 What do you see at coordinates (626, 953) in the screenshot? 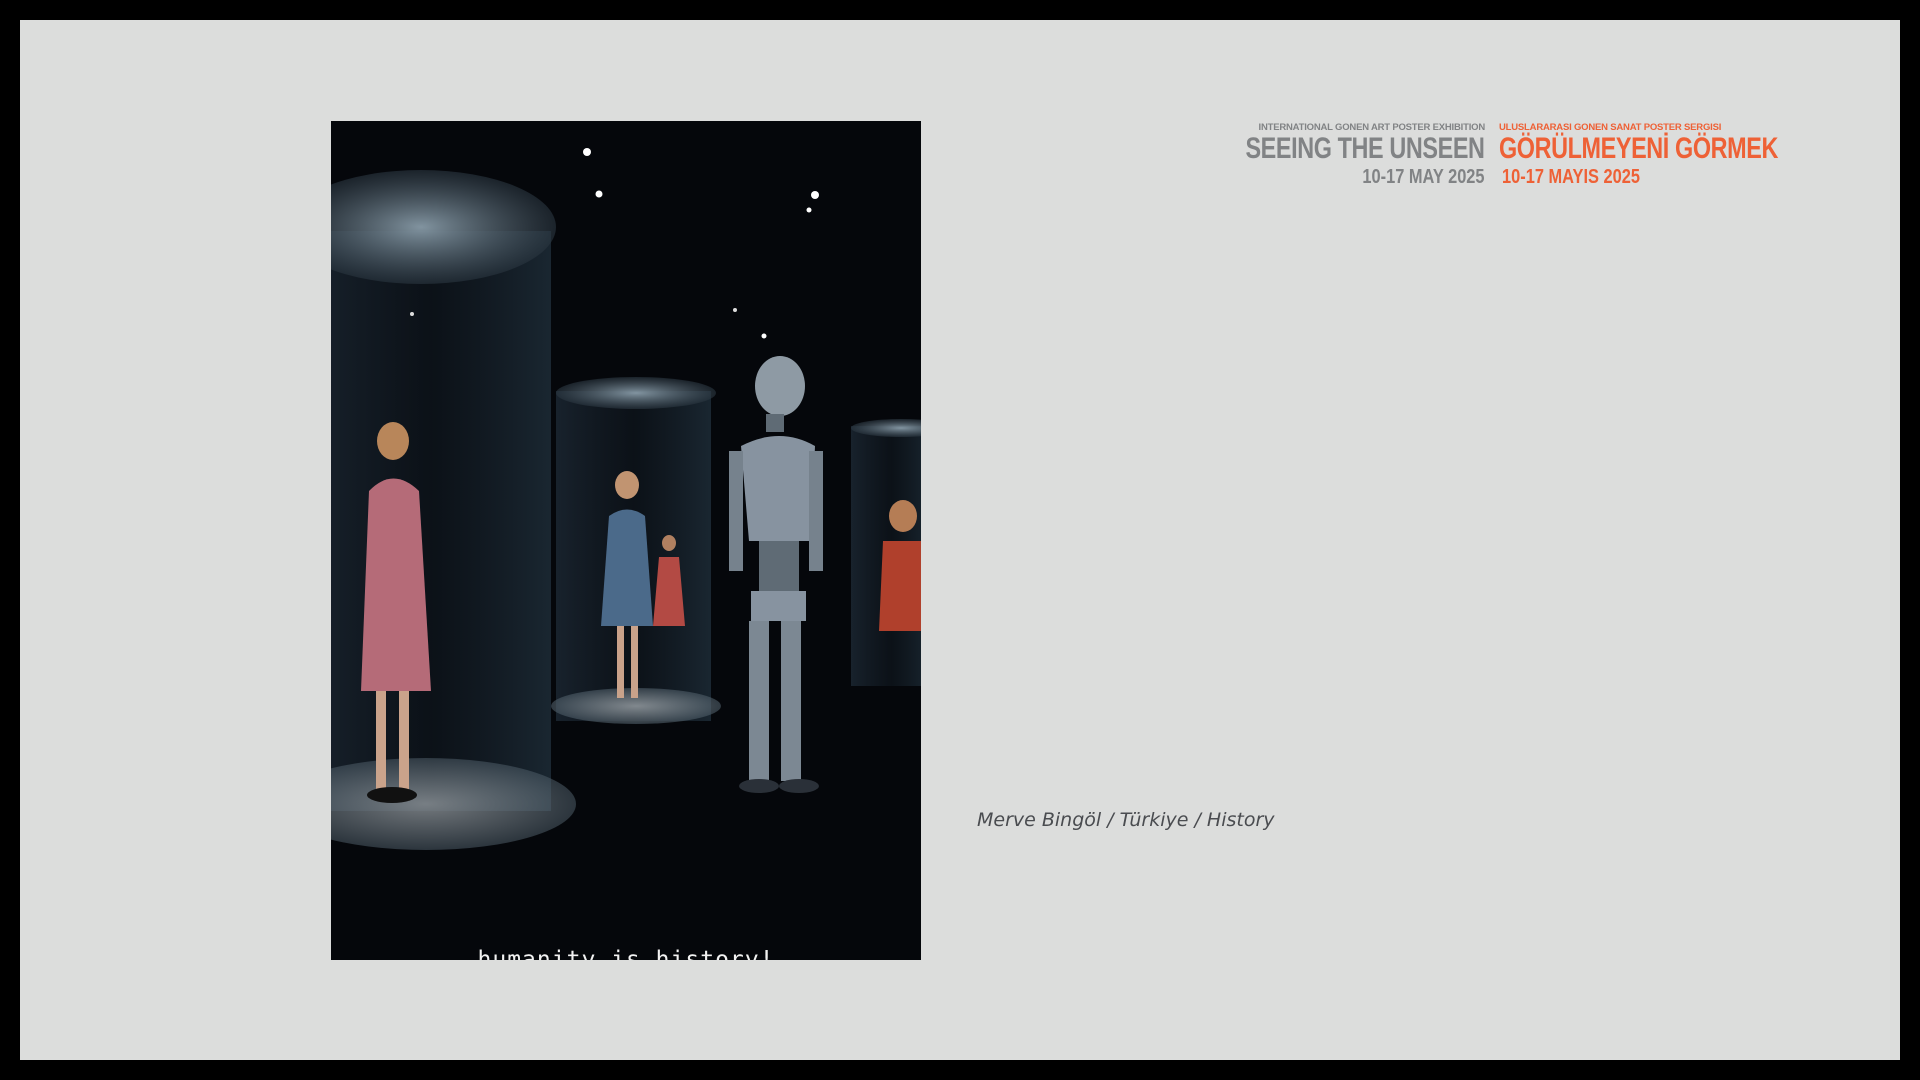
I see `poster-caption: humanity is history!` at bounding box center [626, 953].